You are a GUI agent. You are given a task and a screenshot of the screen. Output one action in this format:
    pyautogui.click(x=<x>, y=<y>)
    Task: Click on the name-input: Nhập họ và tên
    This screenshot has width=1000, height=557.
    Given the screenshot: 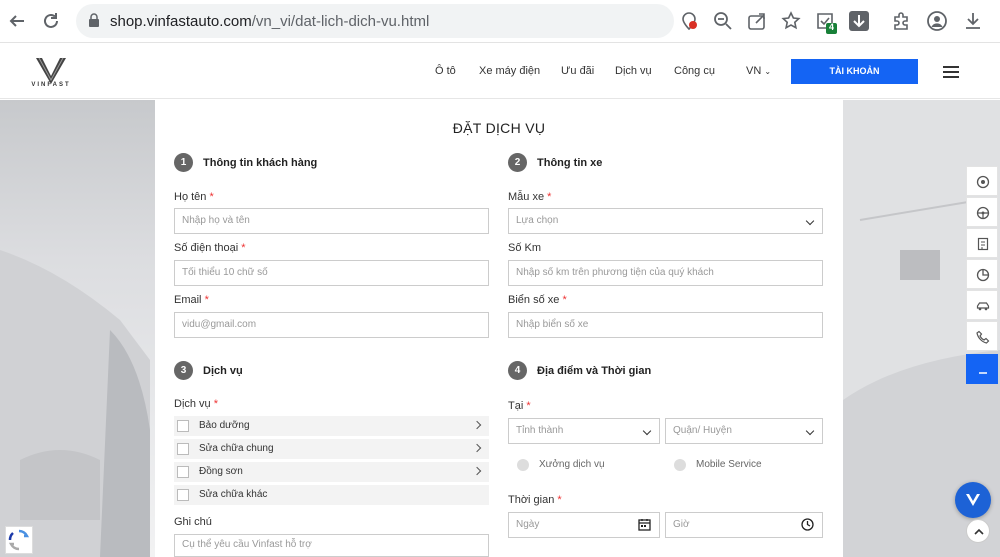 What is the action you would take?
    pyautogui.click(x=331, y=221)
    